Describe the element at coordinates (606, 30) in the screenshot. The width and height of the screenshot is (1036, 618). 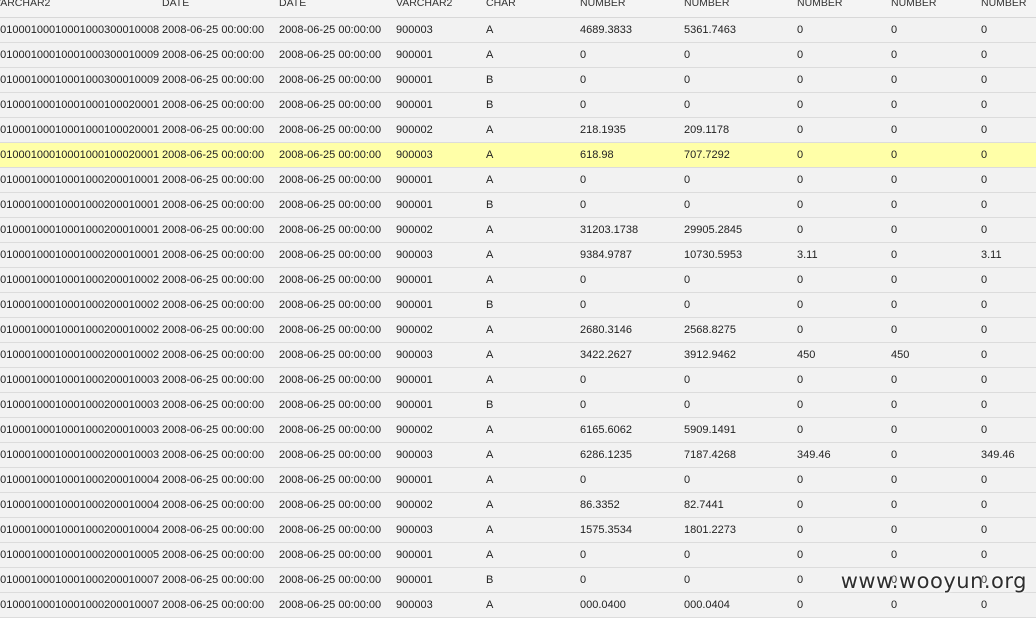
I see `table-cell: 4689.3833` at that location.